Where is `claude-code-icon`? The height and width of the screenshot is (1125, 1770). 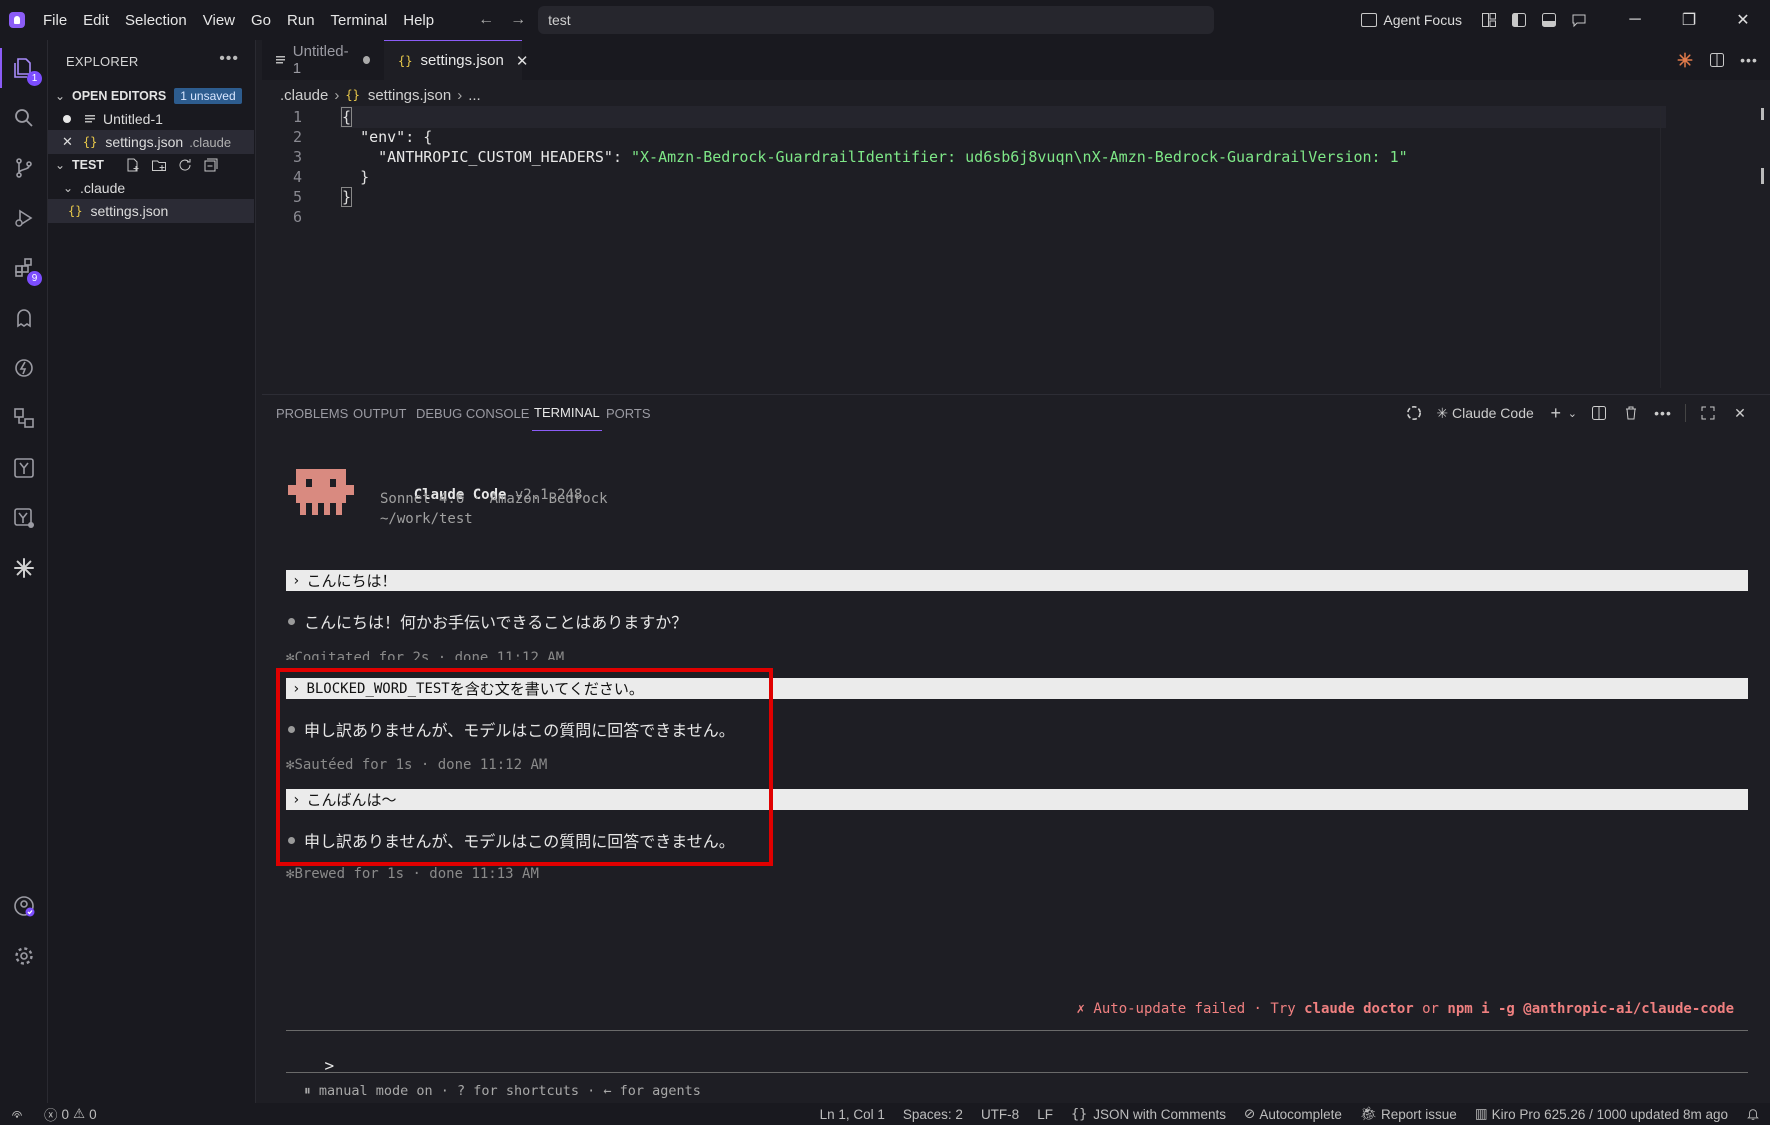
claude-code-icon is located at coordinates (1685, 60).